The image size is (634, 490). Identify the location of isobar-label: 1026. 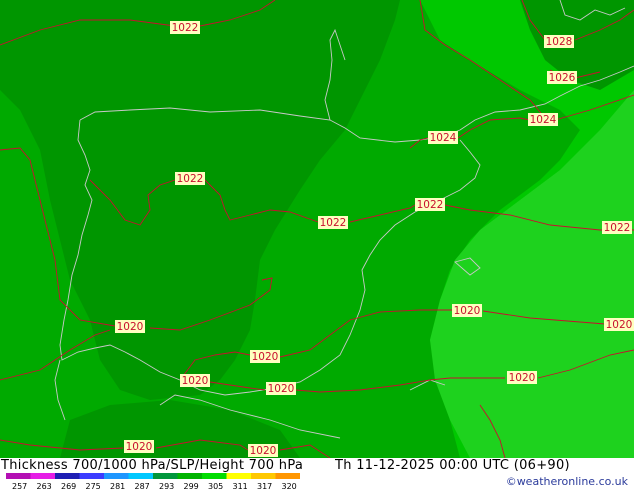
(562, 77).